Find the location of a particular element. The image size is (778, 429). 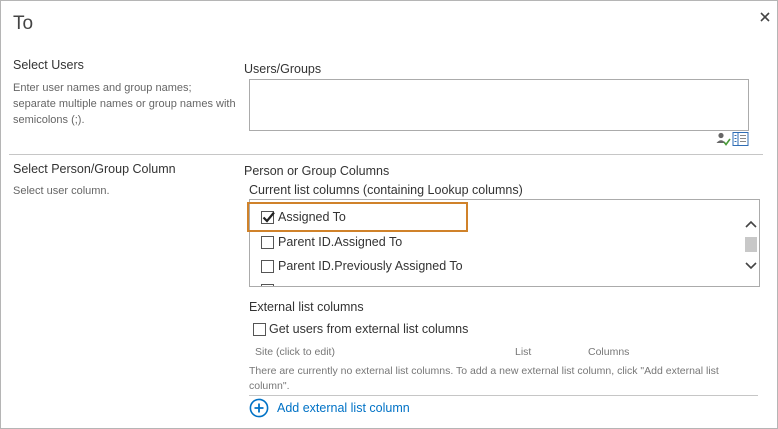

list-item-partial is located at coordinates (269, 283).